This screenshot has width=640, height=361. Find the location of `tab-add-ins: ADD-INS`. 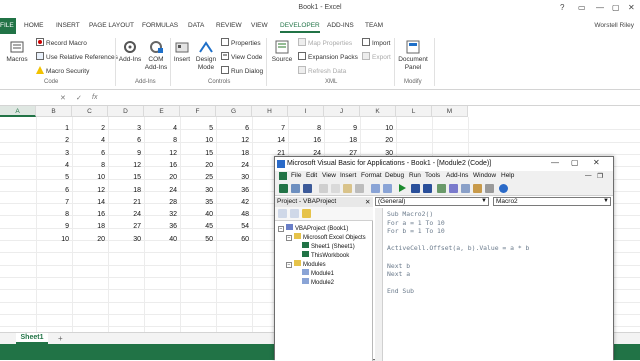

tab-add-ins: ADD-INS is located at coordinates (340, 25).